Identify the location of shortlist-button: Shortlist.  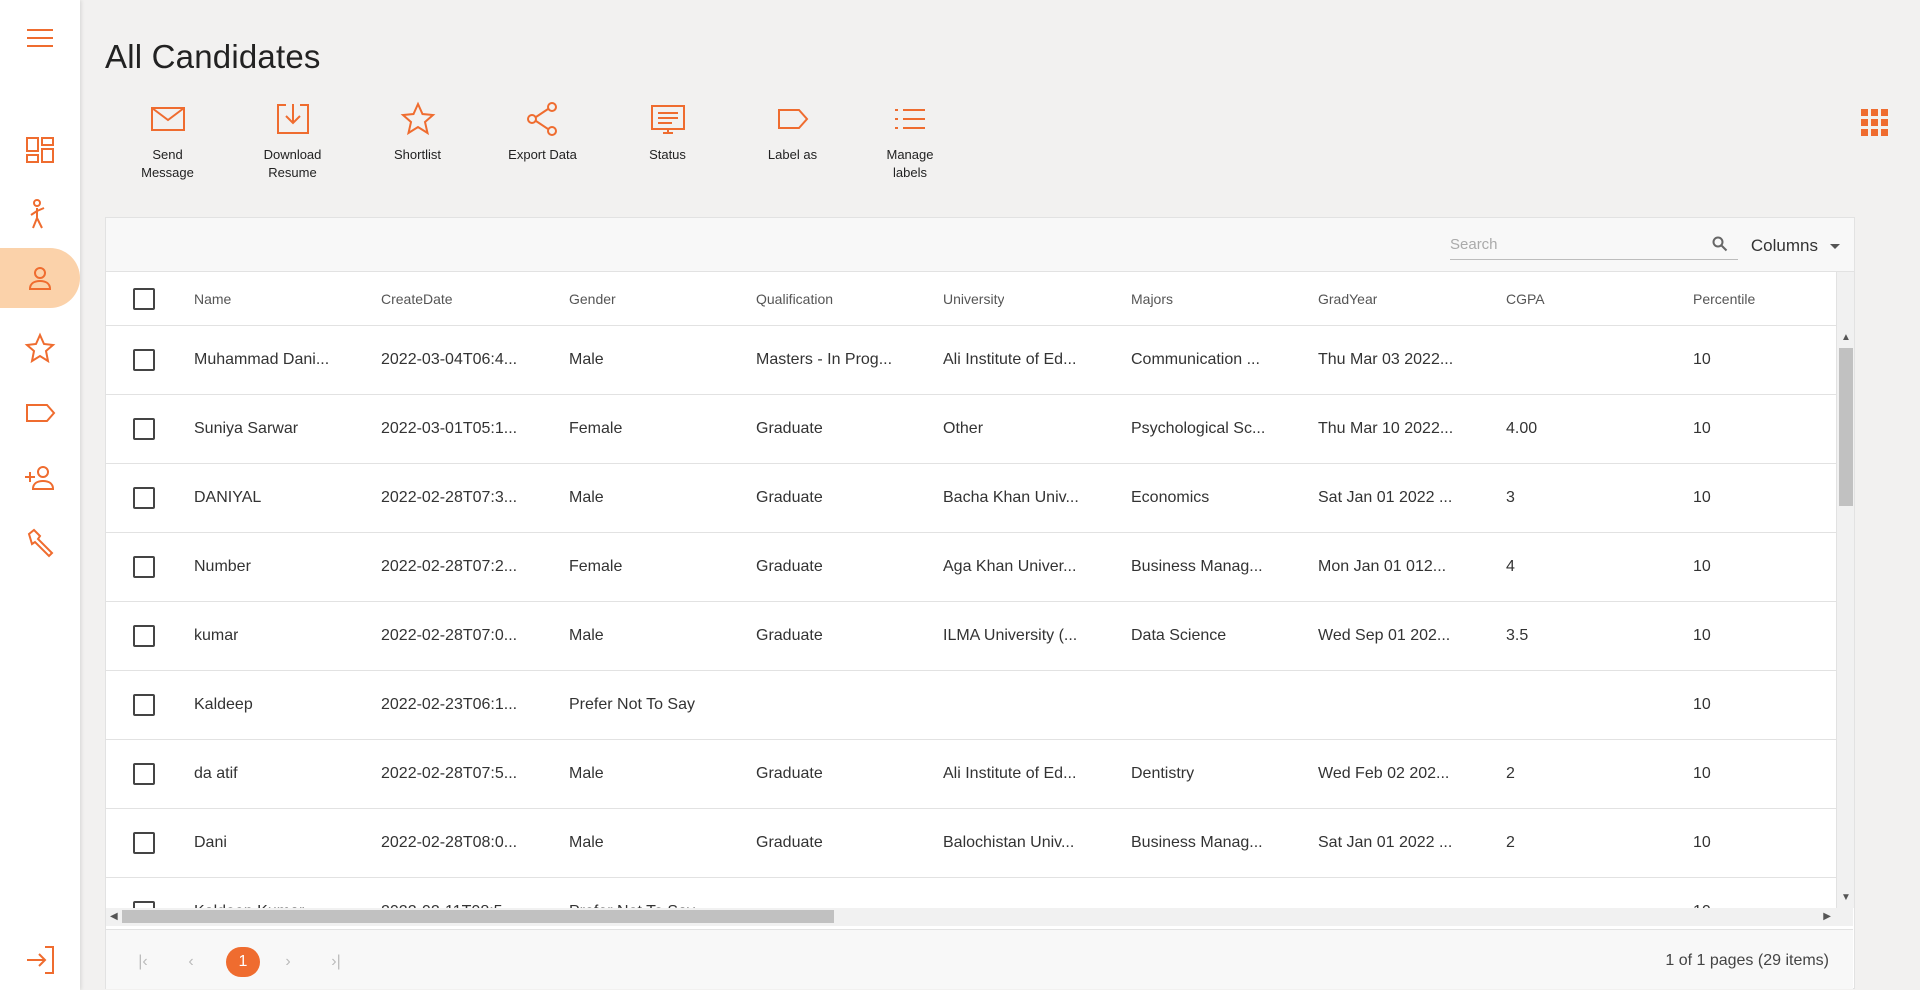
(417, 141).